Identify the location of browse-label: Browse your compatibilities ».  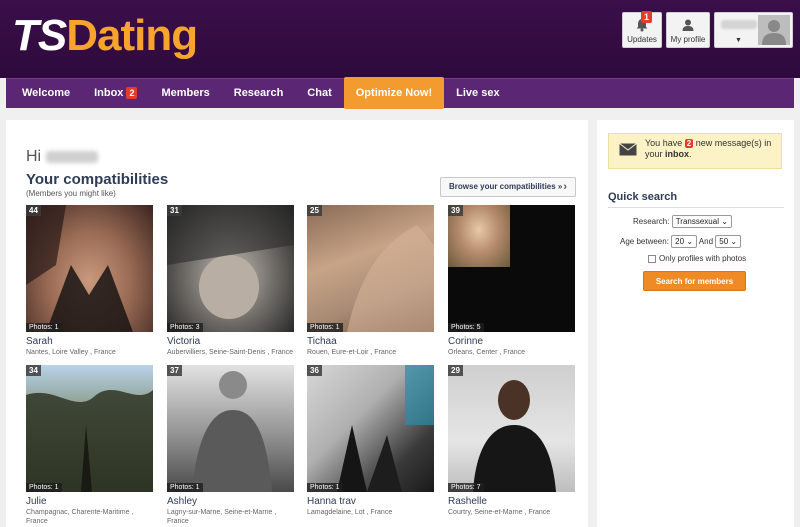
(506, 186).